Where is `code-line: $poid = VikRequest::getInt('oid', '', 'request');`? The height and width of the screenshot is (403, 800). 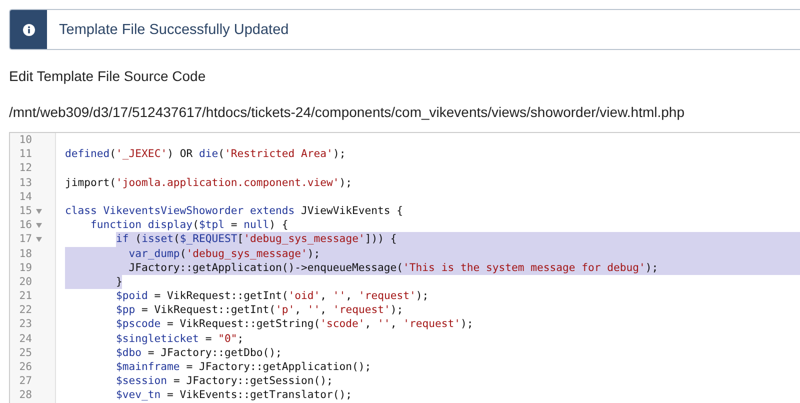 code-line: $poid = VikRequest::getInt('oid', '', 'request'); is located at coordinates (272, 296).